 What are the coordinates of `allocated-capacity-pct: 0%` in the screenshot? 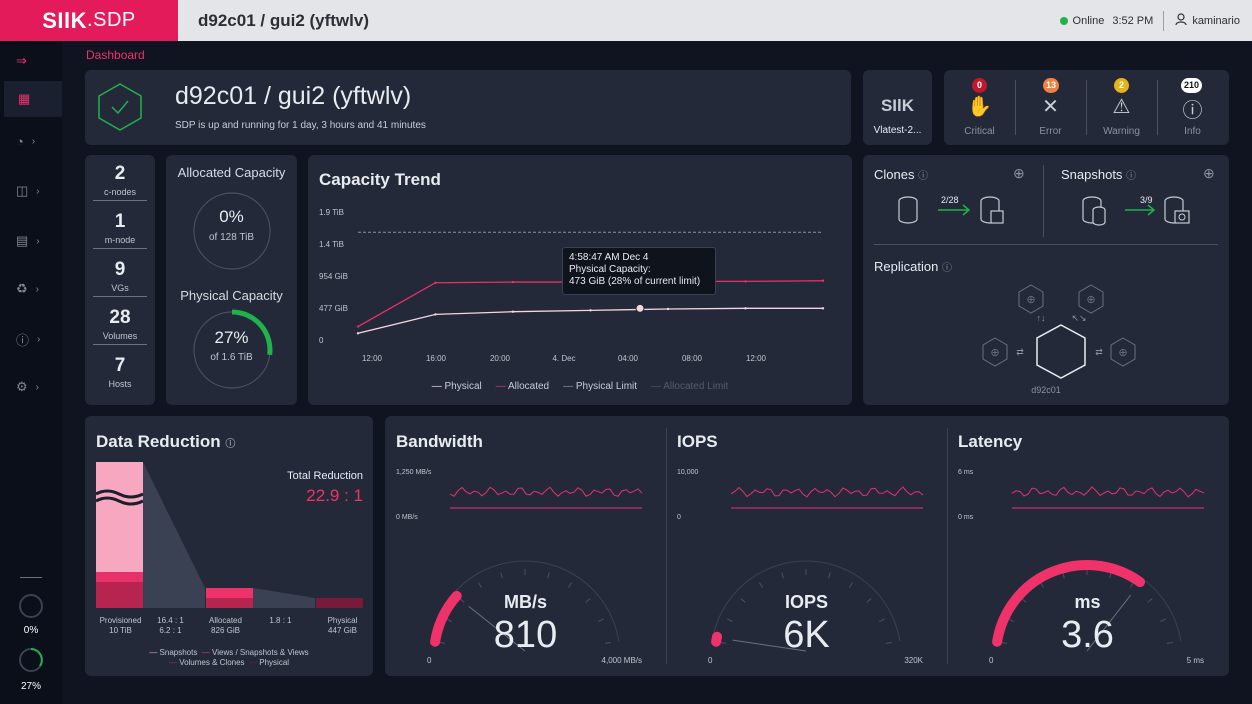 It's located at (231, 216).